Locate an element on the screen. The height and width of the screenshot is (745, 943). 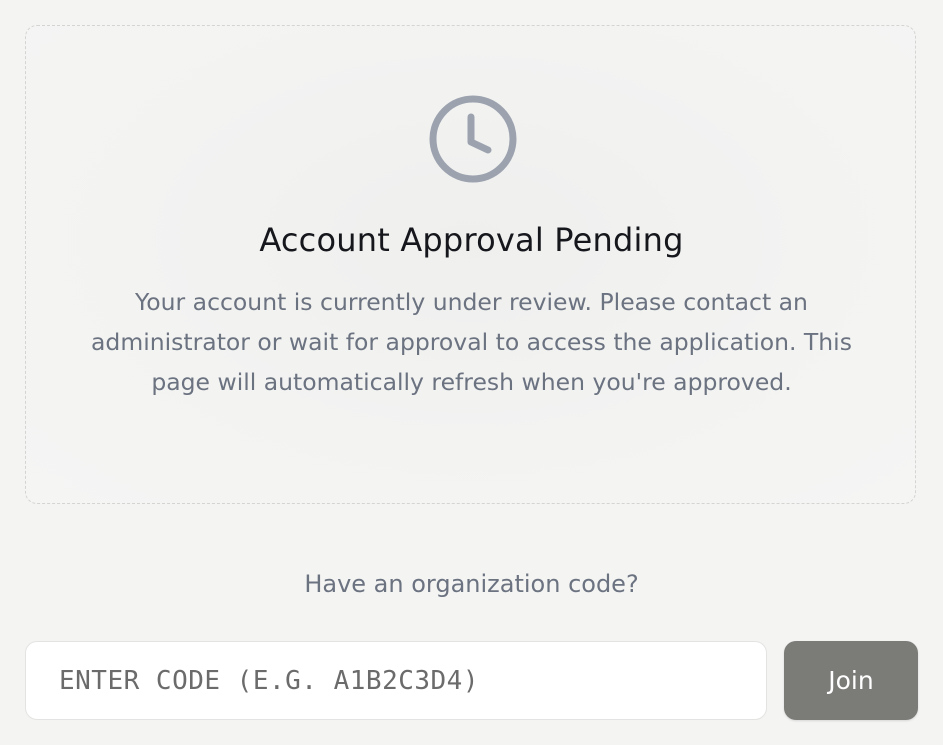
organization-code-prompt: Have an organization code? is located at coordinates (471, 584).